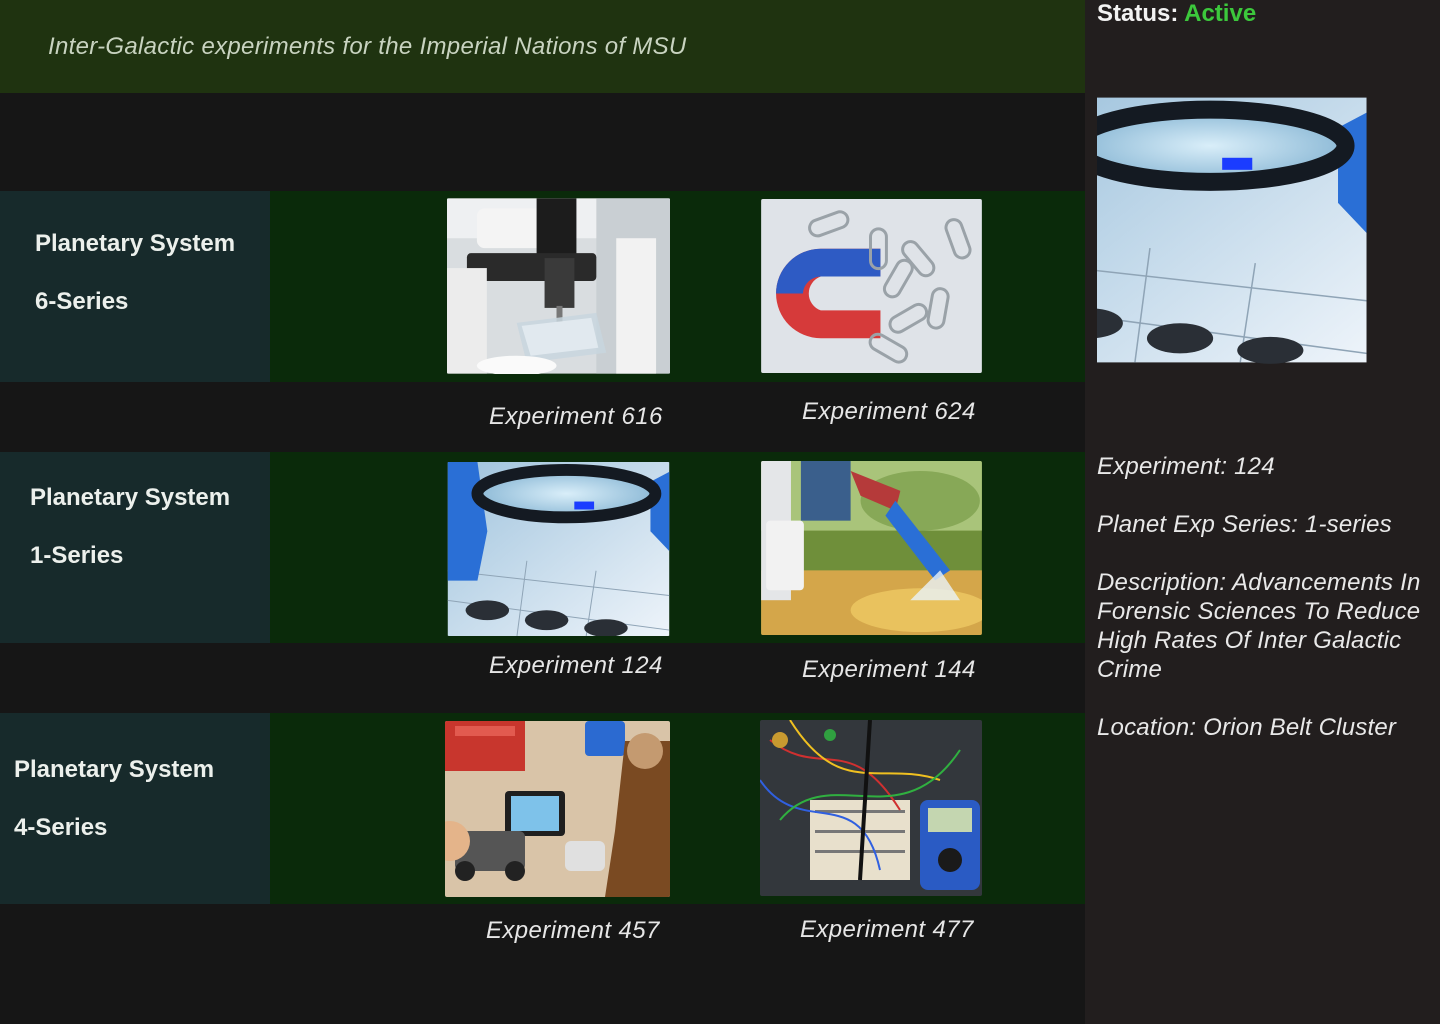 This screenshot has height=1024, width=1440. I want to click on experiment-477-thumbnail, so click(871, 808).